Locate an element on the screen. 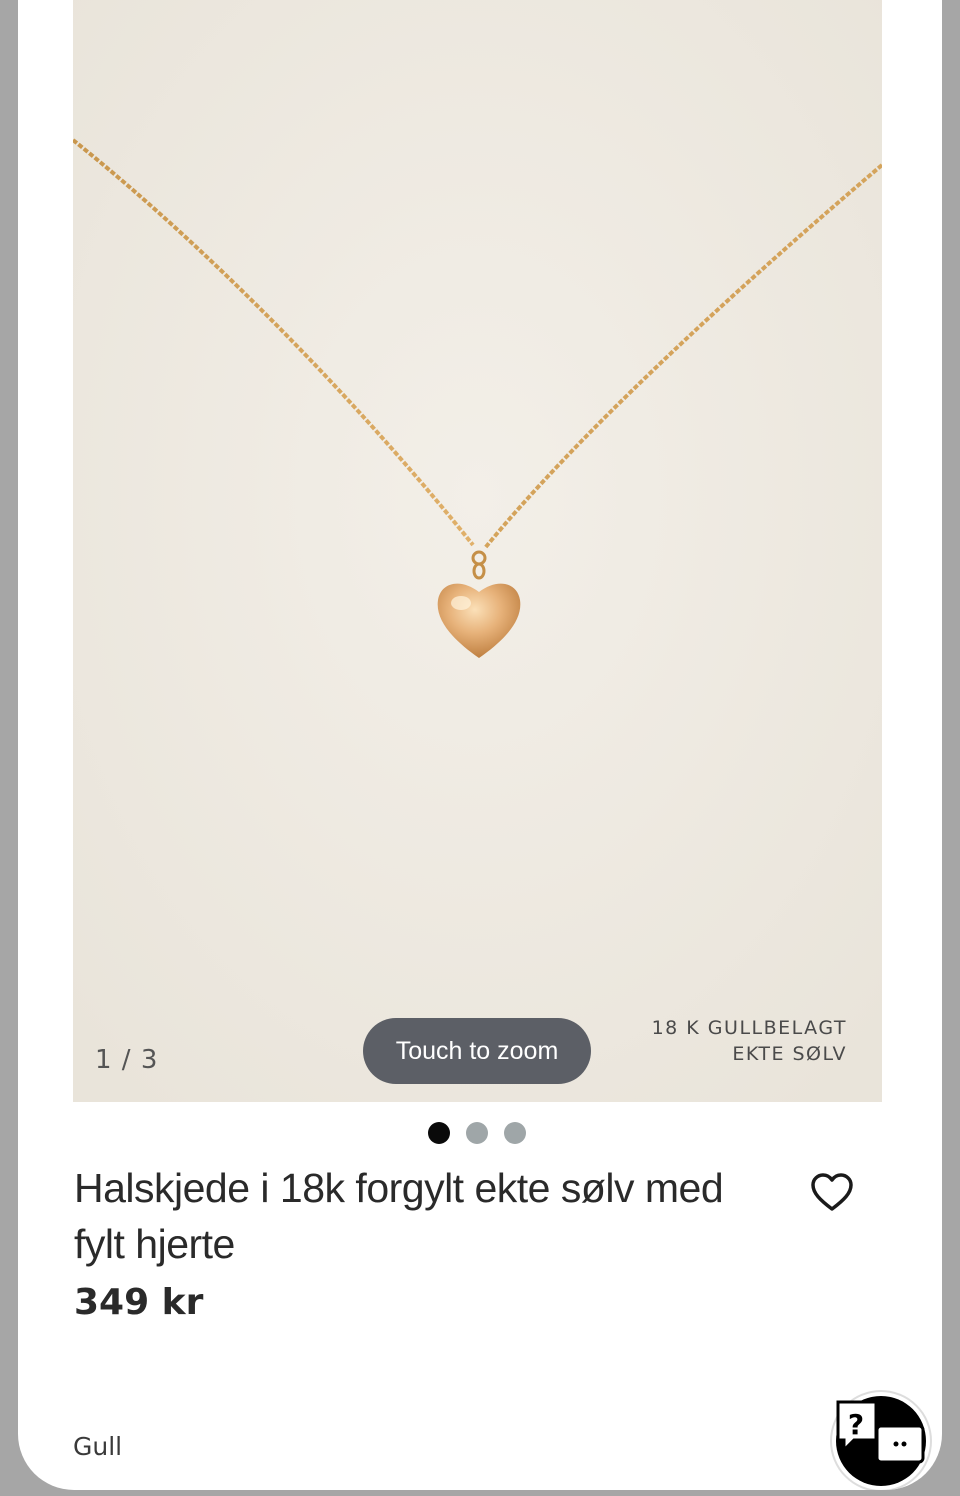  chat-question-icon: ? is located at coordinates (881, 1441).